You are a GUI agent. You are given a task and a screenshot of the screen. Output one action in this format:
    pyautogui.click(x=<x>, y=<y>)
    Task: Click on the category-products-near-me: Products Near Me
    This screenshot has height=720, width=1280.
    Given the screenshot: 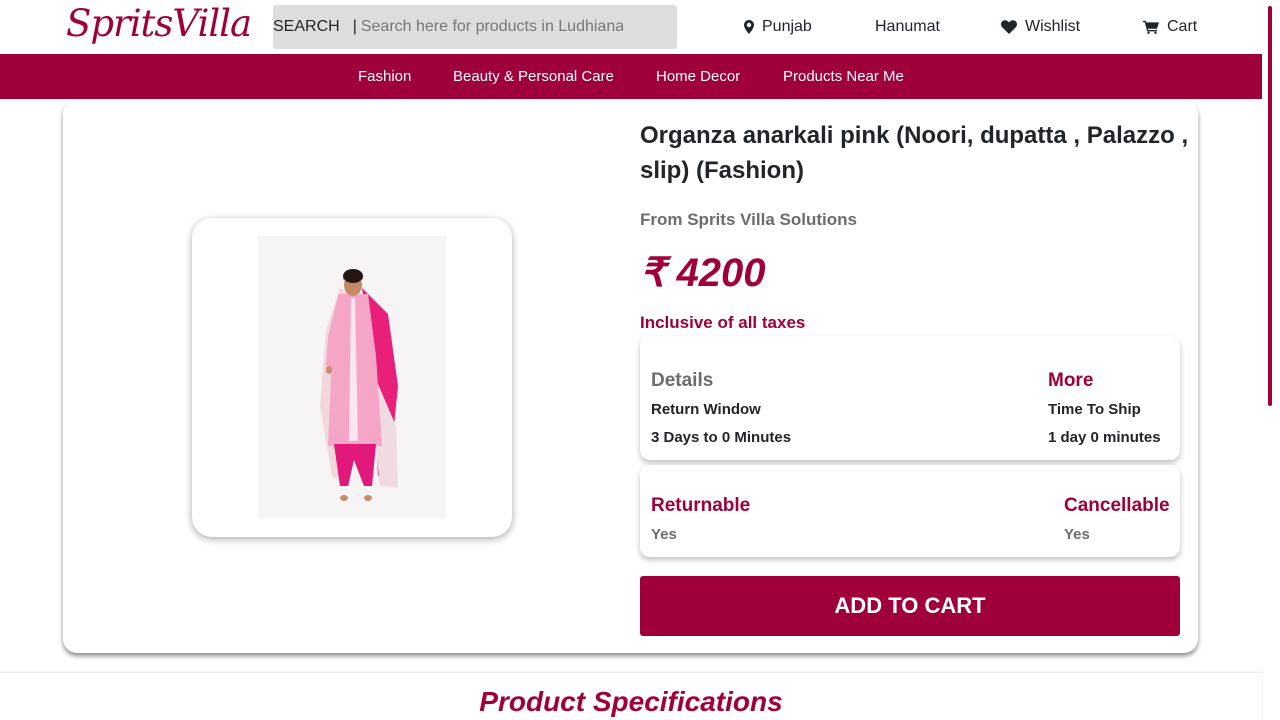 What is the action you would take?
    pyautogui.click(x=843, y=76)
    